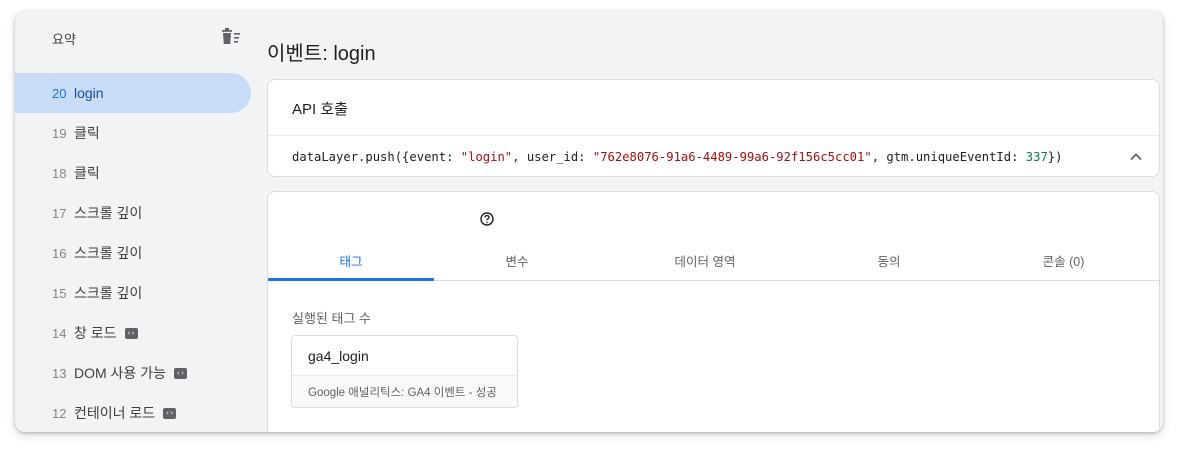 The image size is (1178, 450). I want to click on page-title: 이벤트: login, so click(321, 54).